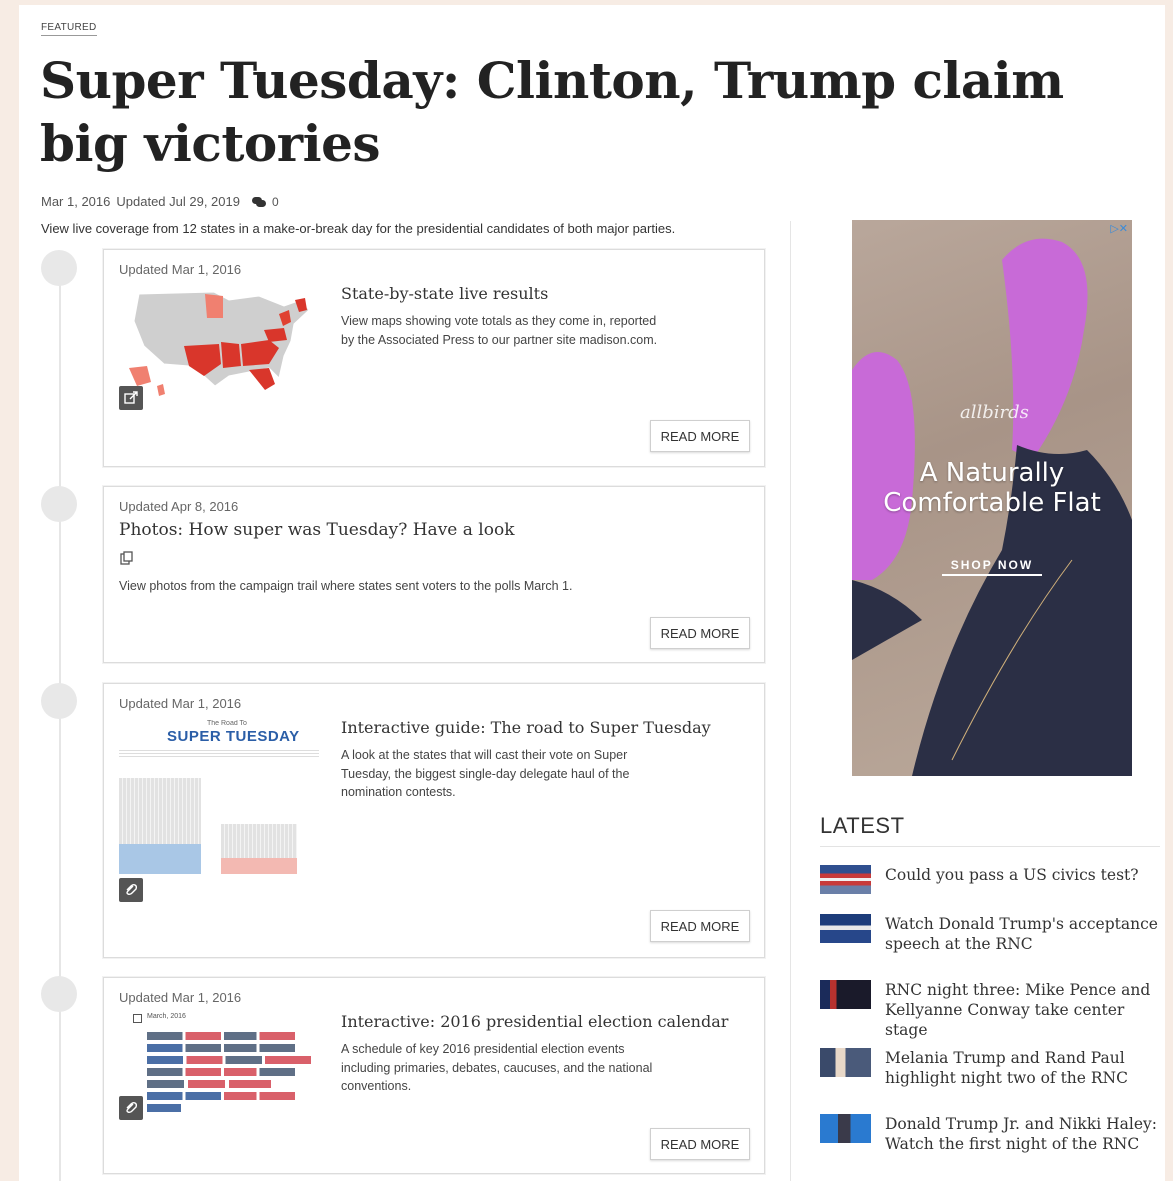 Image resolution: width=1173 pixels, height=1181 pixels. I want to click on results-map-thumbnail, so click(219, 348).